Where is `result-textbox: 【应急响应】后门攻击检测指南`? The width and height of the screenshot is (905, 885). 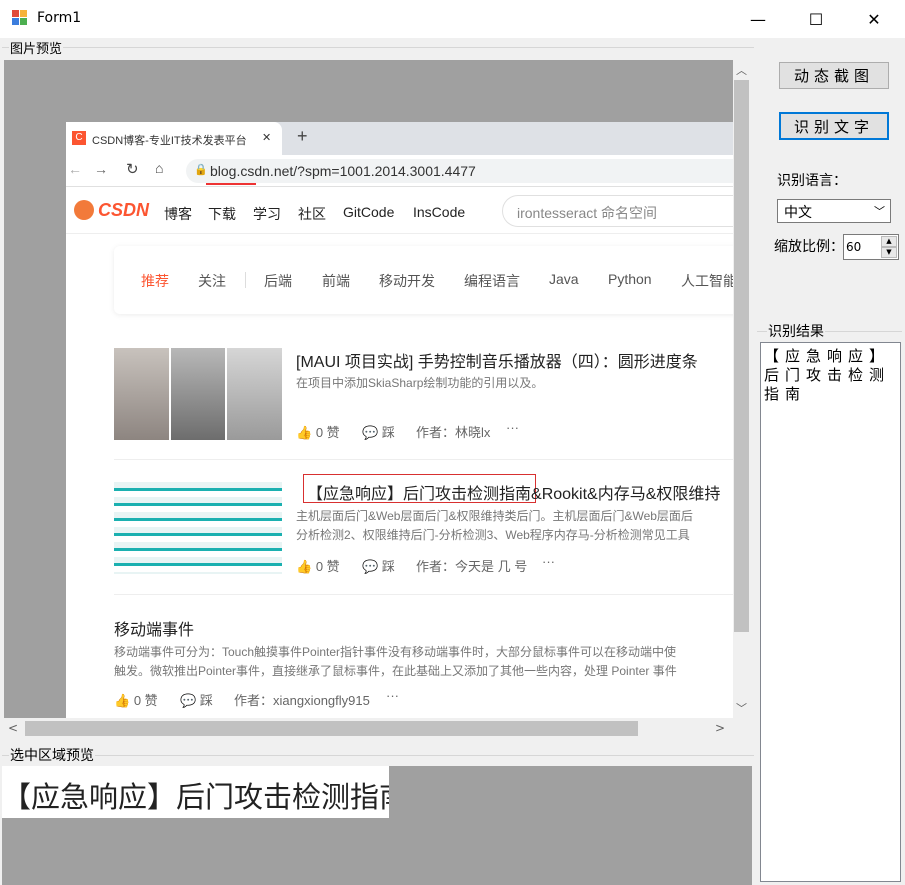
result-textbox: 【应急响应】后门攻击检测指南 is located at coordinates (830, 612).